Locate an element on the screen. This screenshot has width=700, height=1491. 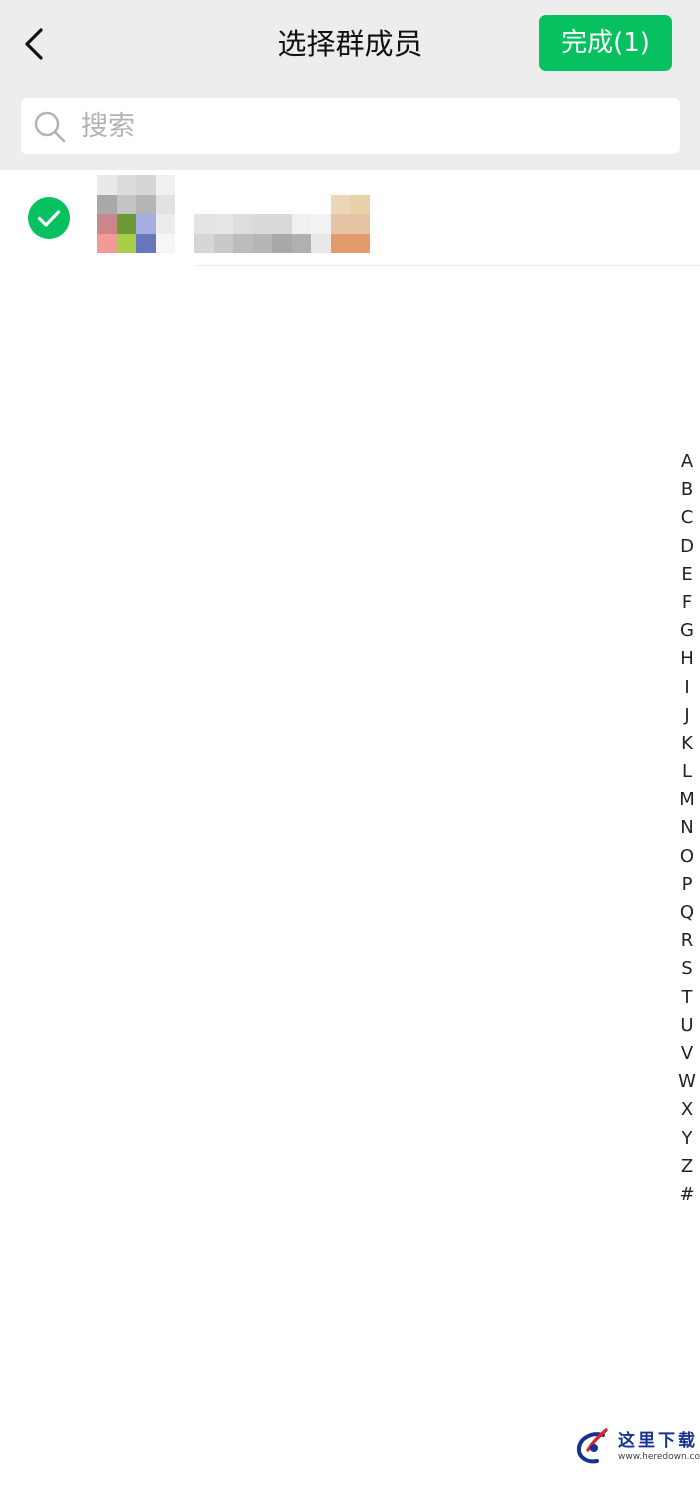
search-box is located at coordinates (350, 126).